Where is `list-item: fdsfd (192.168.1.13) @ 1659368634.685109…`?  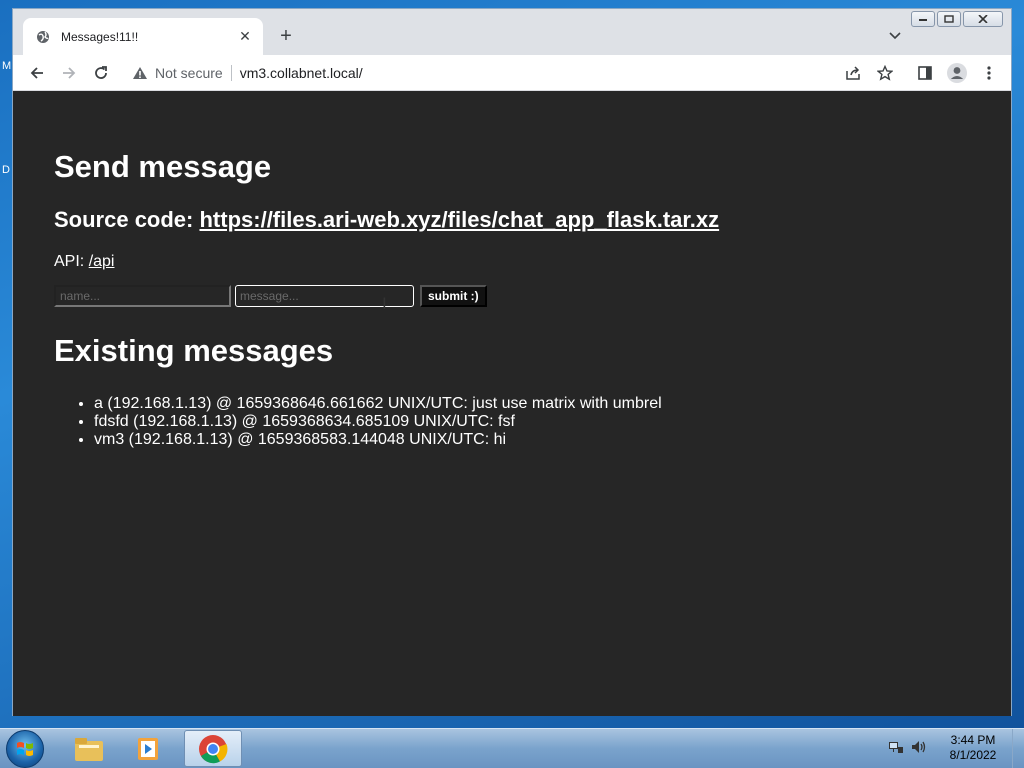 list-item: fdsfd (192.168.1.13) @ 1659368634.685109… is located at coordinates (552, 422).